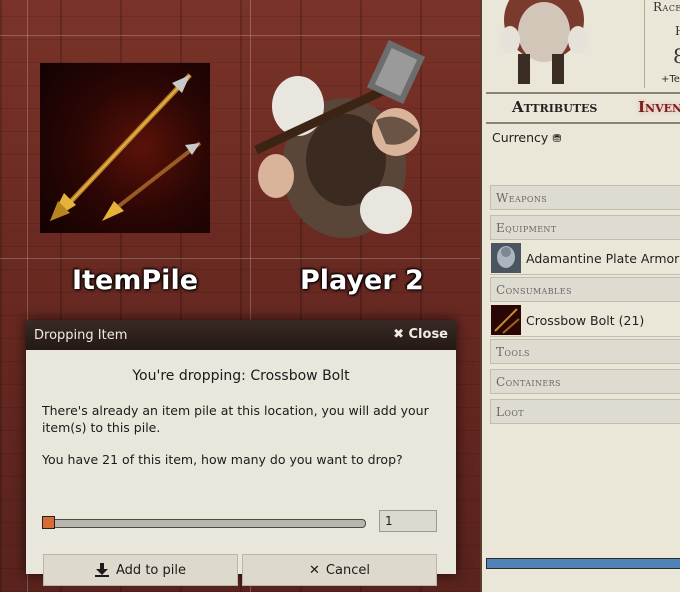 The image size is (680, 592). What do you see at coordinates (677, 31) in the screenshot?
I see `race-h-label: H` at bounding box center [677, 31].